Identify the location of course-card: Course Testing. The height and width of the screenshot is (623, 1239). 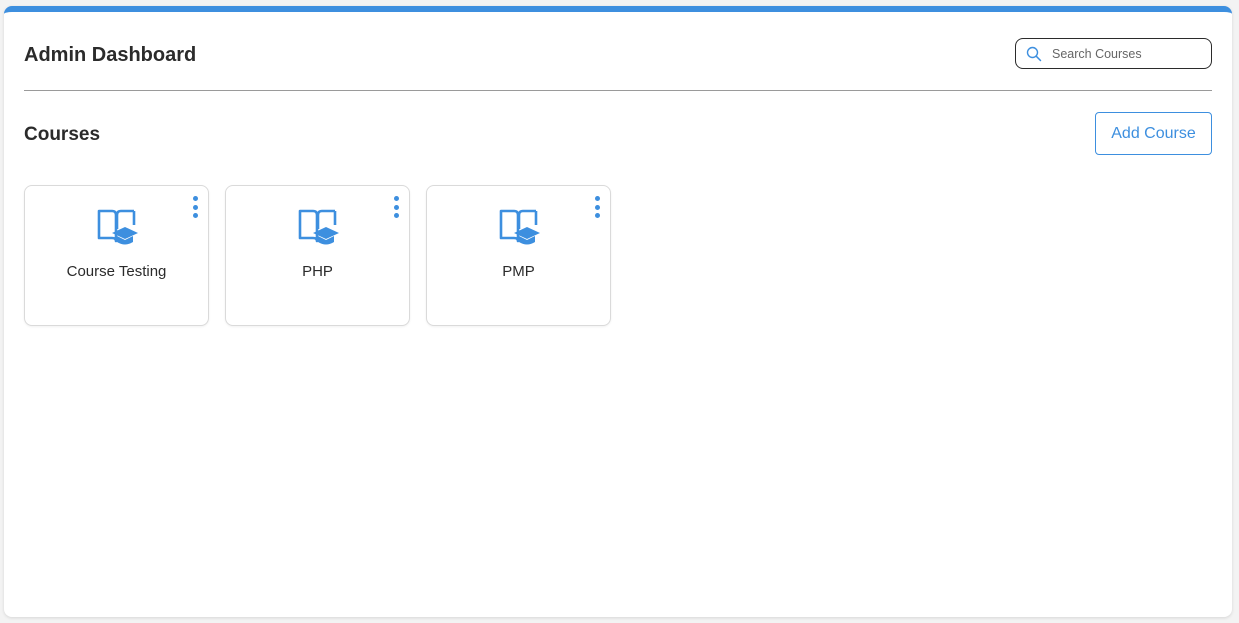
(116, 255).